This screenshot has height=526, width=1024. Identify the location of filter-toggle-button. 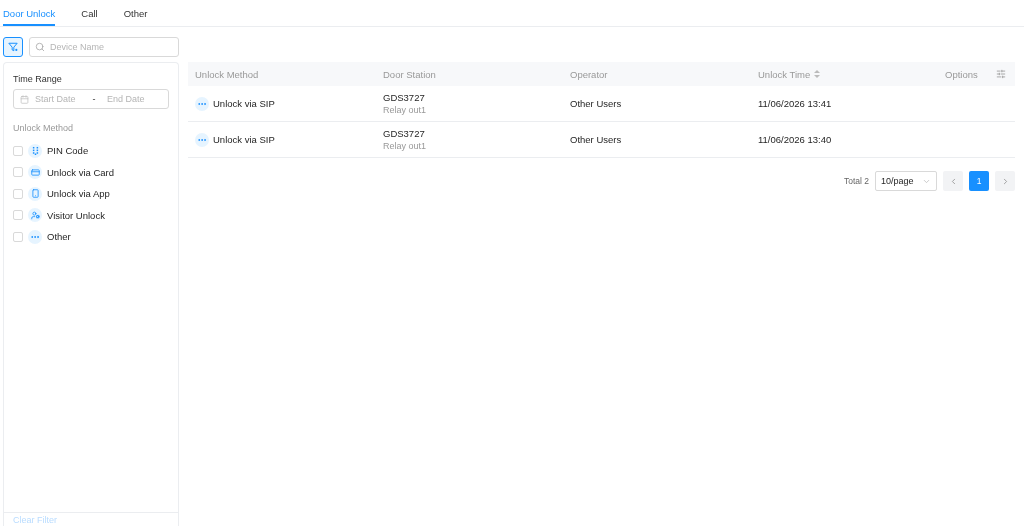
(13, 47).